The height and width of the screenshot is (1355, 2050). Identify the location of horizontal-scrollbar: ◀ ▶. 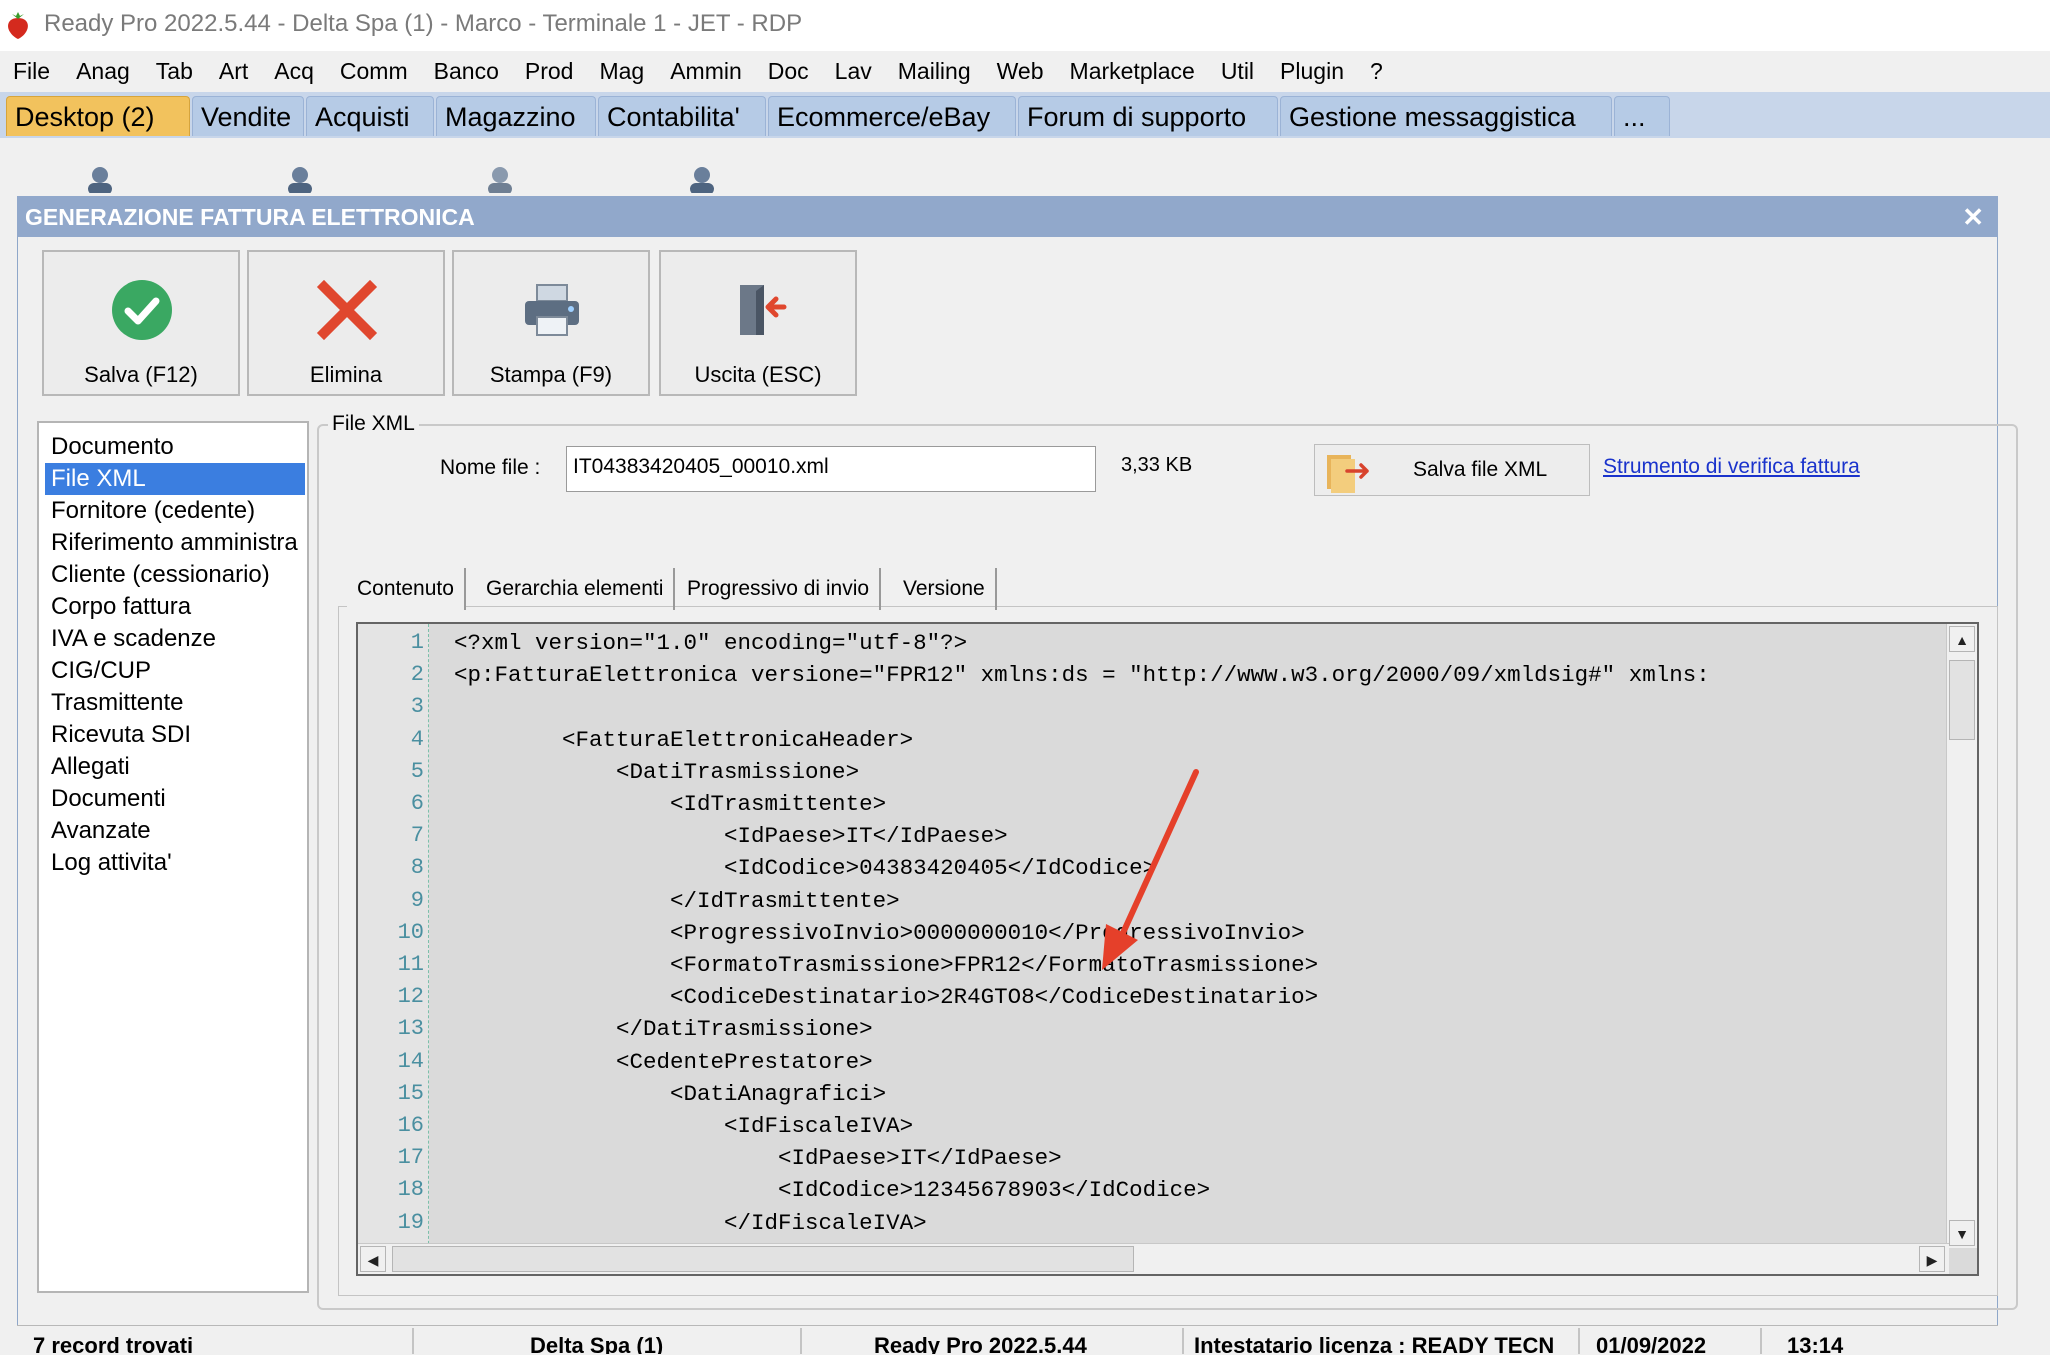
(1153, 1258).